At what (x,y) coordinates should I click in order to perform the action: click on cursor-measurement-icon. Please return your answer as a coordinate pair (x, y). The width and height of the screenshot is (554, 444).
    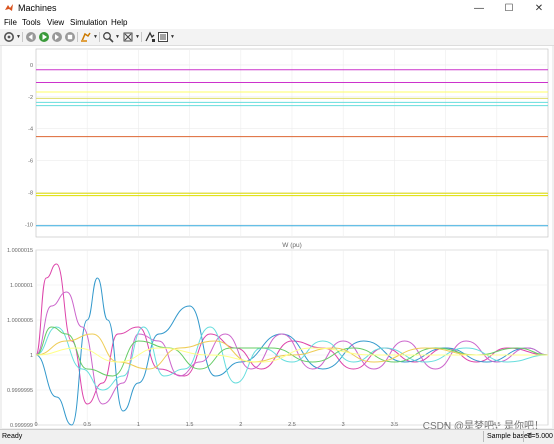
    Looking at the image, I should click on (150, 37).